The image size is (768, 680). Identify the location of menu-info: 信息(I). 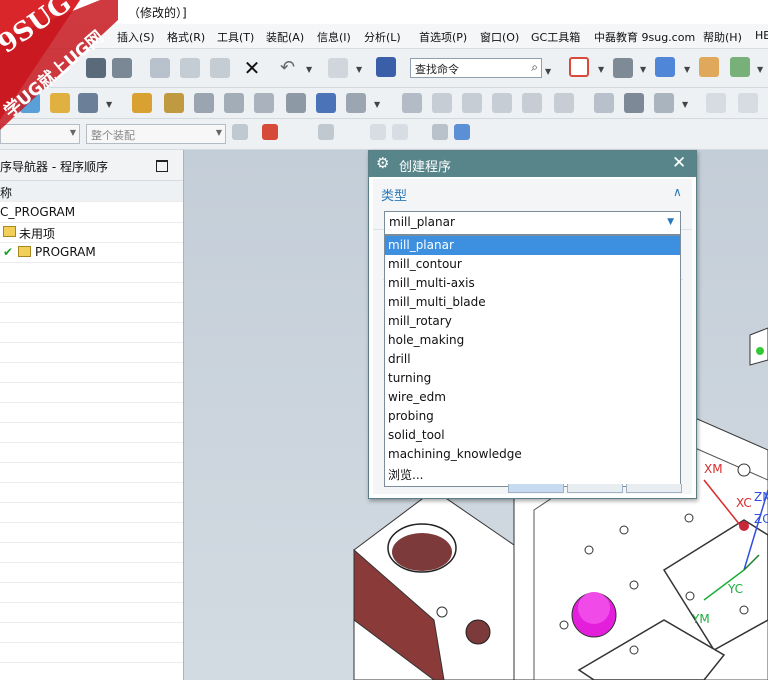
(334, 37).